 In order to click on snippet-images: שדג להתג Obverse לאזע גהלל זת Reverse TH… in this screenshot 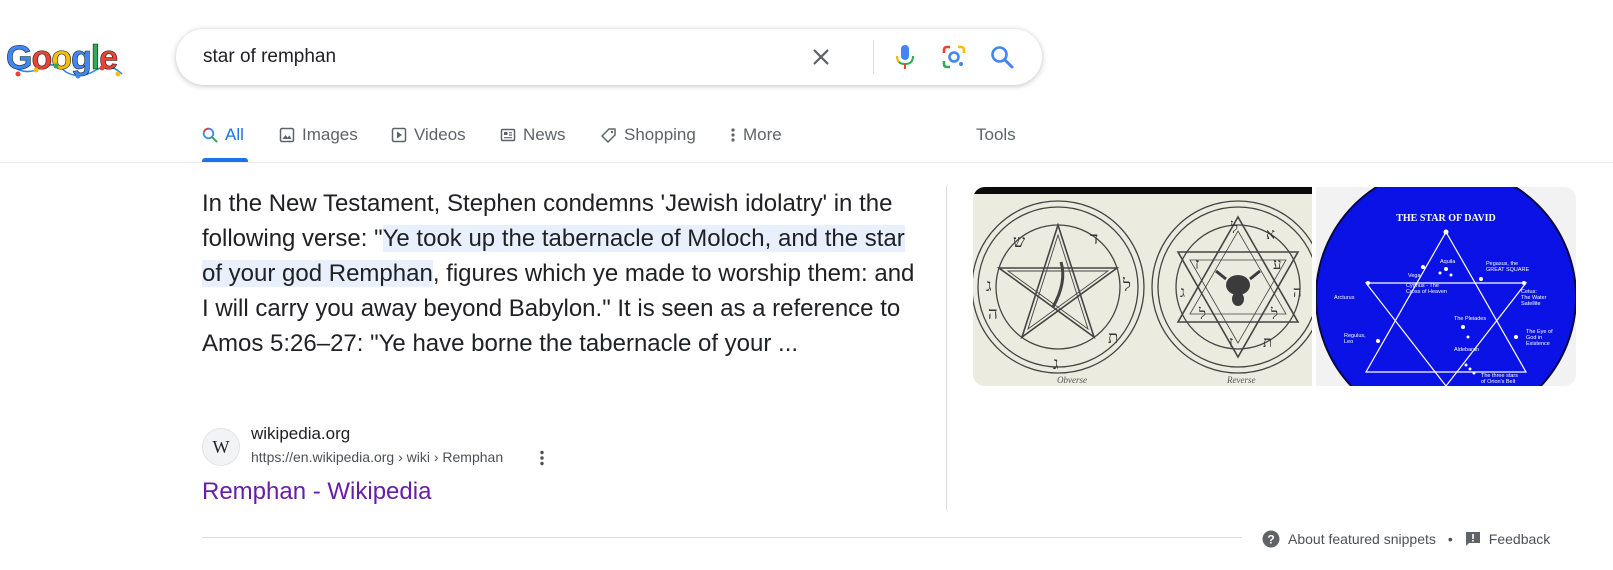, I will do `click(1274, 286)`.